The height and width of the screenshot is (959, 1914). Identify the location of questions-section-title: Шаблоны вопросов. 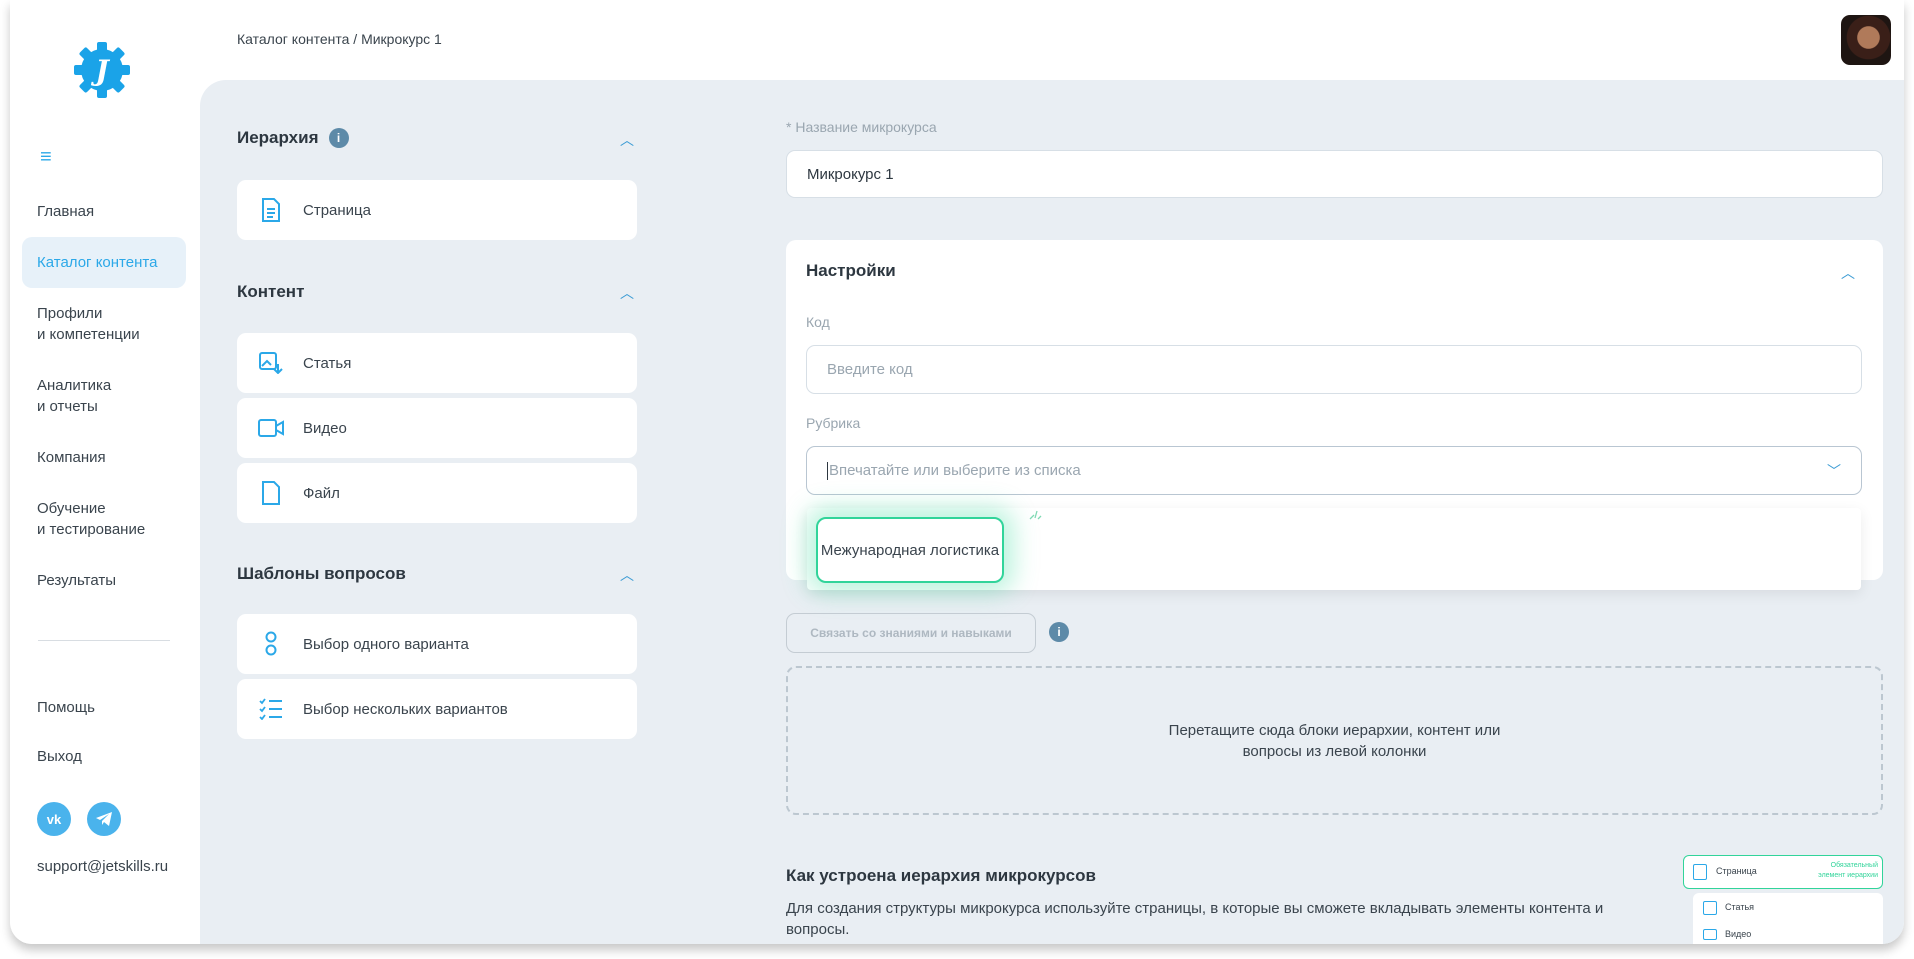
(321, 574).